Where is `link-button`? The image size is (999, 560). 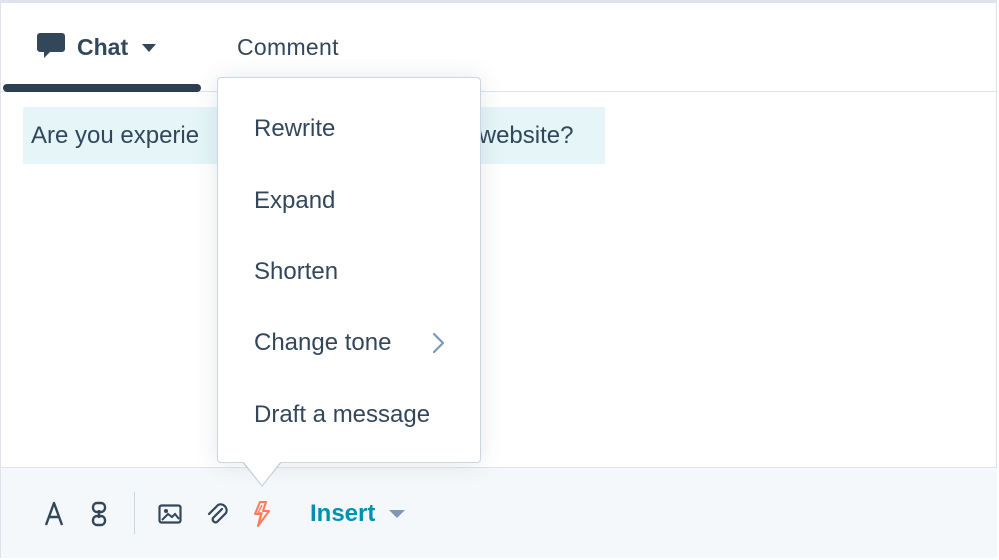 link-button is located at coordinates (99, 516).